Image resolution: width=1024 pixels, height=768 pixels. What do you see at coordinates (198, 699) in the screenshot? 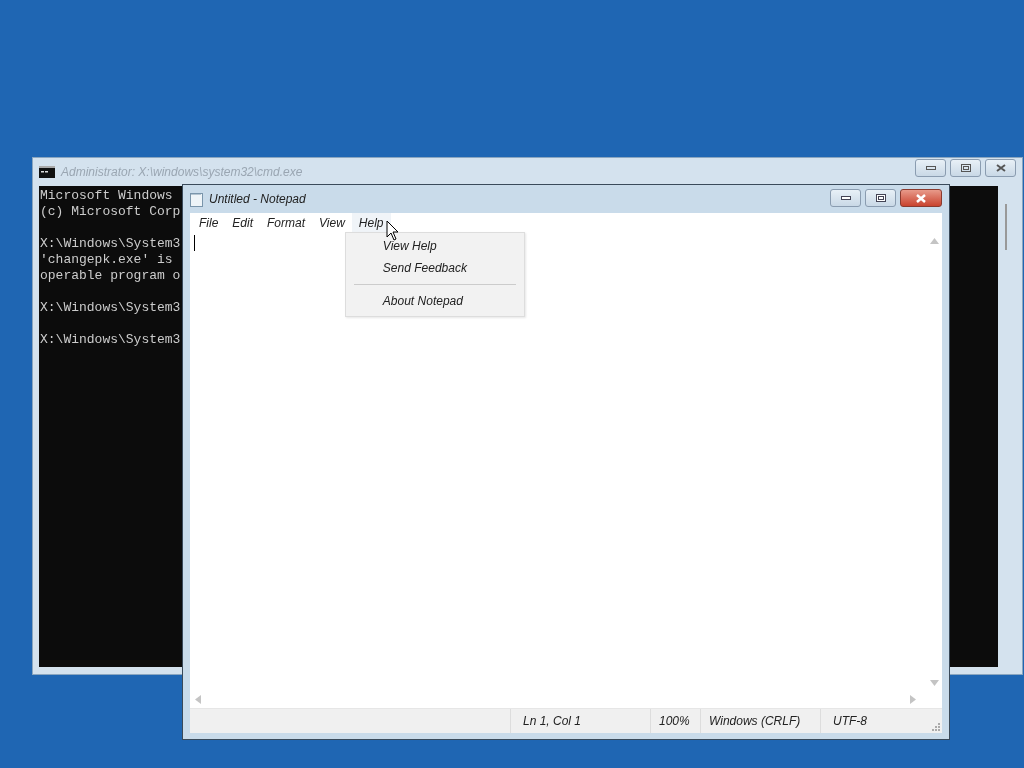
I see `left-arrow-icon` at bounding box center [198, 699].